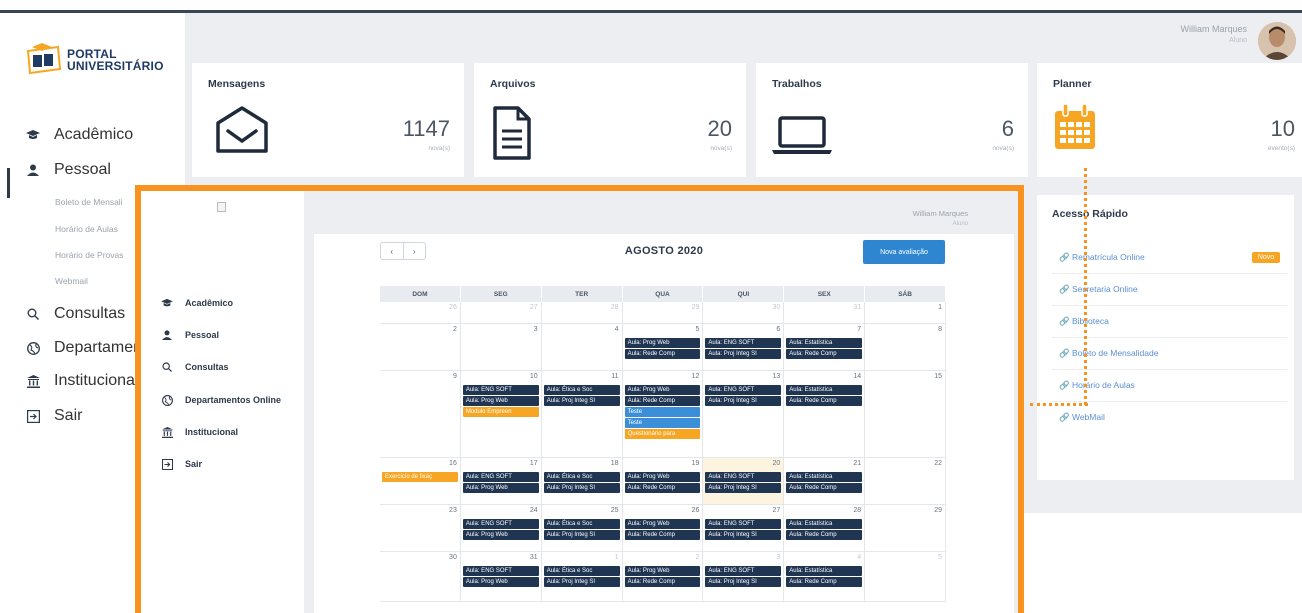 The image size is (1302, 613). I want to click on calendar-day-cell: 19 Aula: Prog Web Aula: Rede Comp, so click(663, 481).